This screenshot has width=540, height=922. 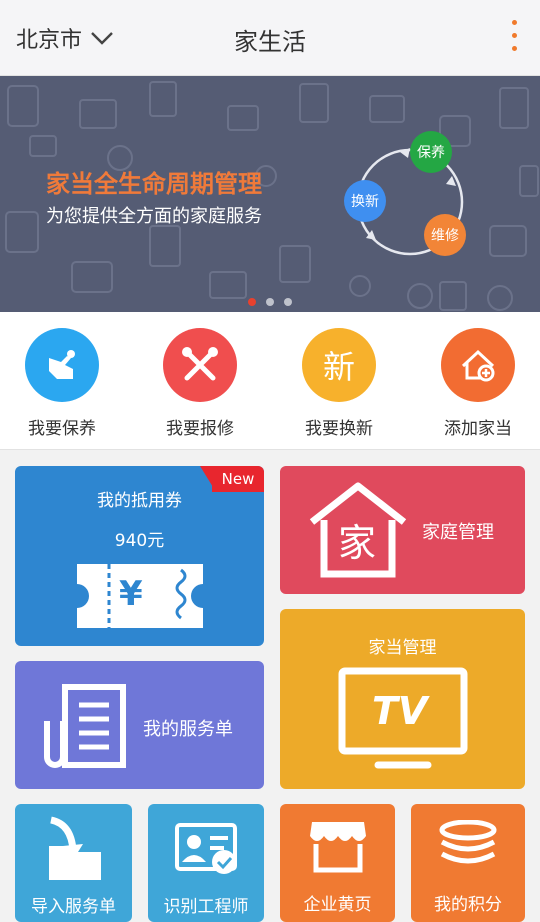 I want to click on cycle-repair-badge: 维修, so click(x=445, y=235).